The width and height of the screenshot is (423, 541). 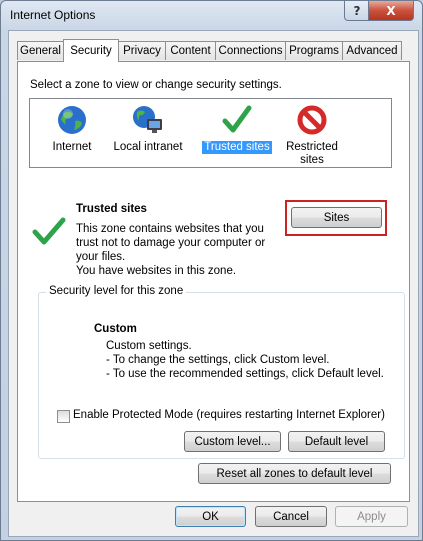 I want to click on checkmark-icon, so click(x=237, y=119).